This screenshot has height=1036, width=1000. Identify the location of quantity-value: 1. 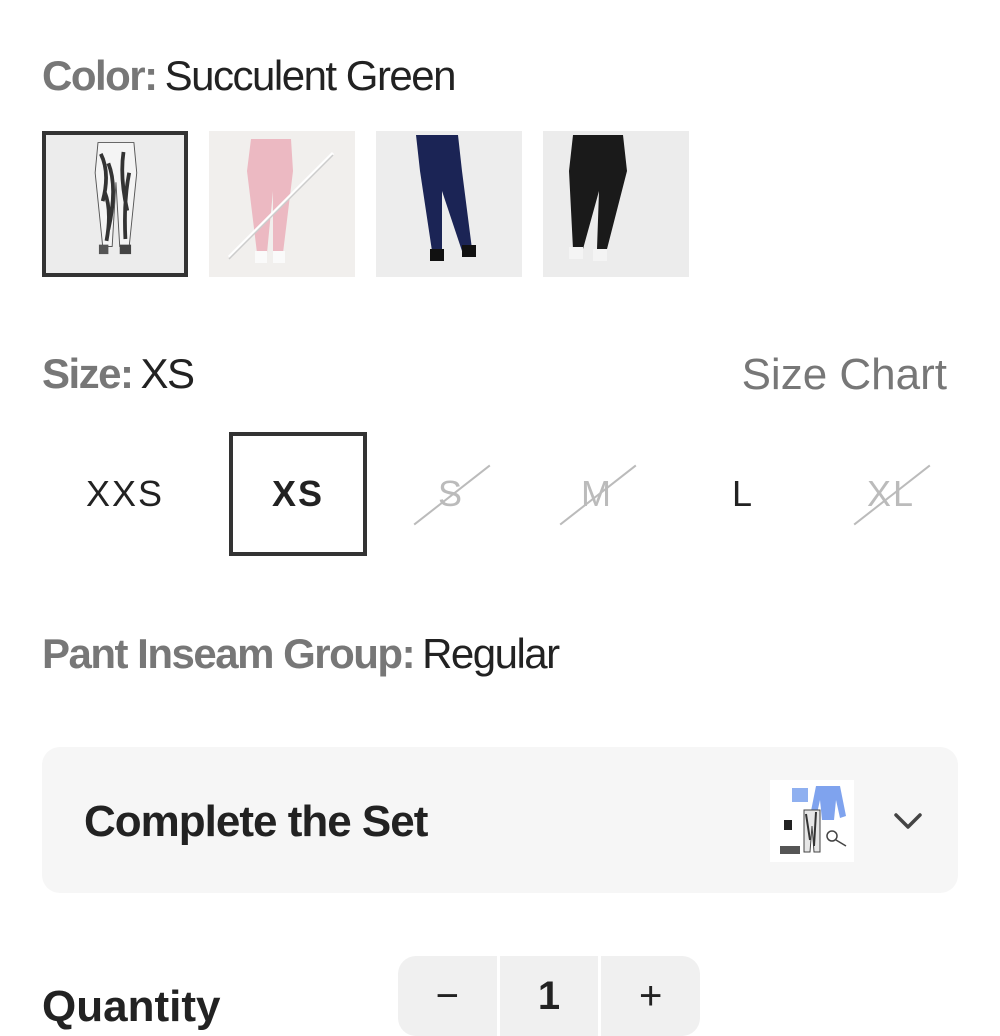
(549, 996).